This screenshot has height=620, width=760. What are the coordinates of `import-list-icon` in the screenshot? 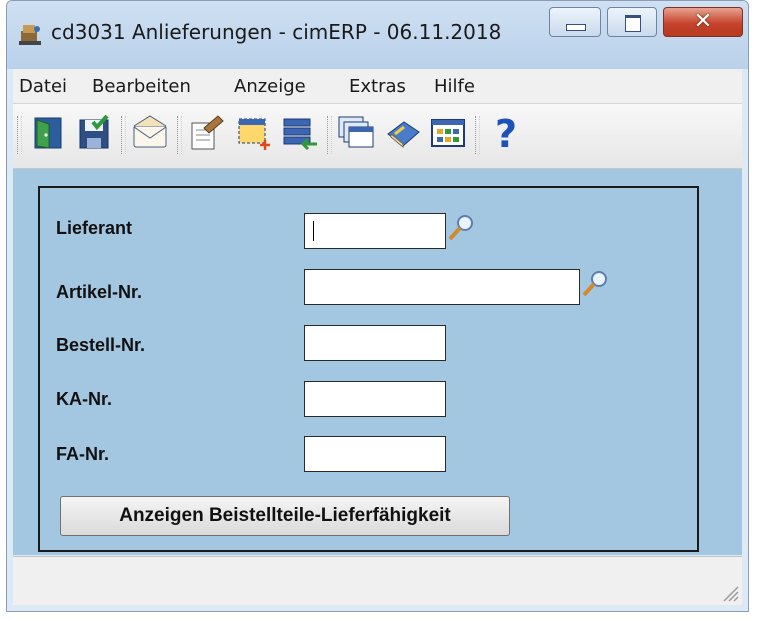 It's located at (300, 133).